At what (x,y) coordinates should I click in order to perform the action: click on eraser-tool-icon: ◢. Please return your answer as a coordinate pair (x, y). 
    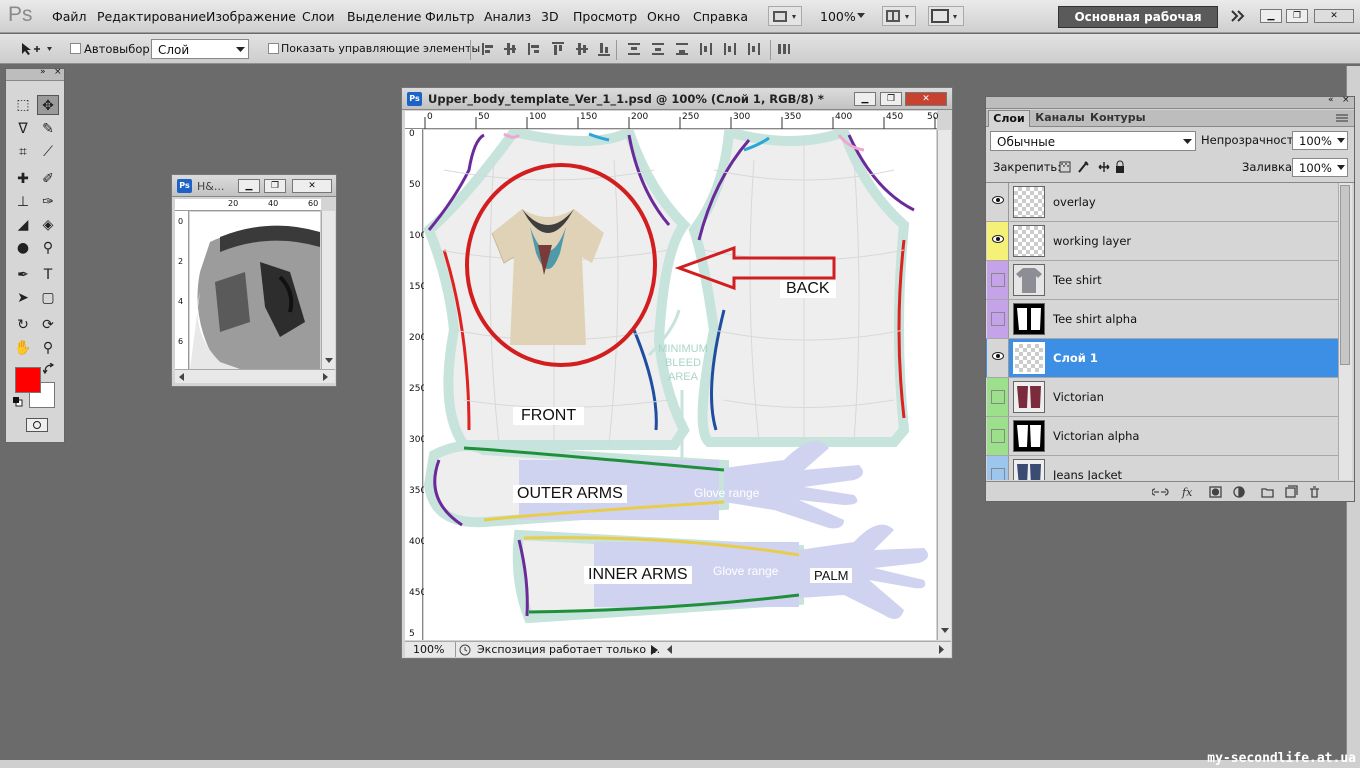
    Looking at the image, I should click on (23, 225).